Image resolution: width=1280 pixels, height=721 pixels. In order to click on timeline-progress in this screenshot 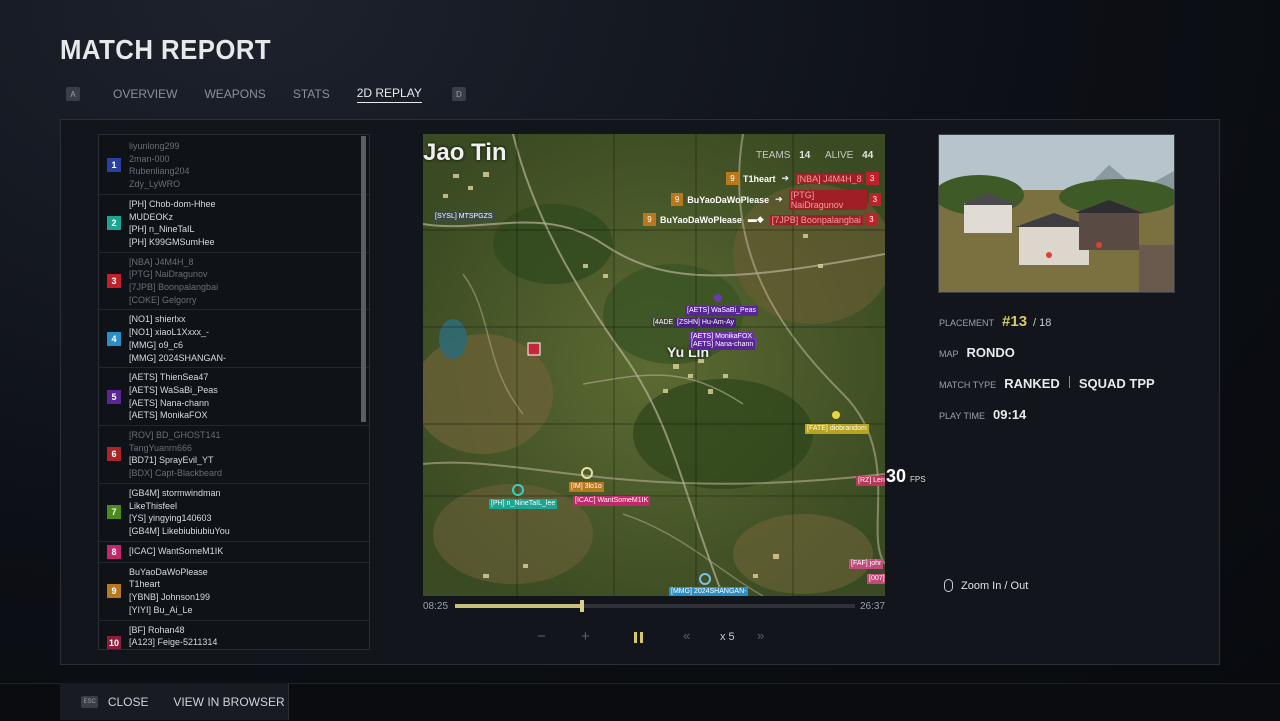, I will do `click(518, 606)`.